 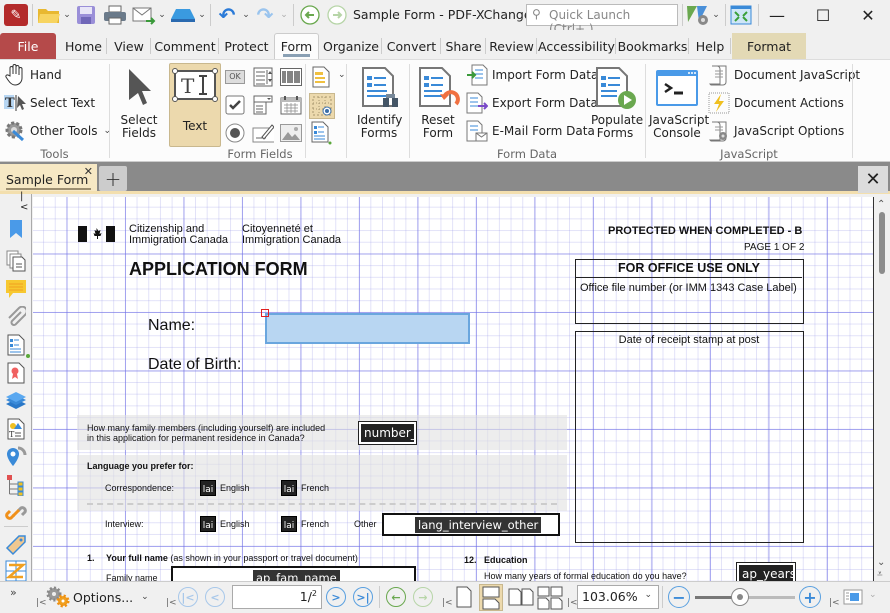 What do you see at coordinates (602, 20) in the screenshot?
I see `quick-launch-input: ⚲ Quick Launch (Ctrl+.)` at bounding box center [602, 20].